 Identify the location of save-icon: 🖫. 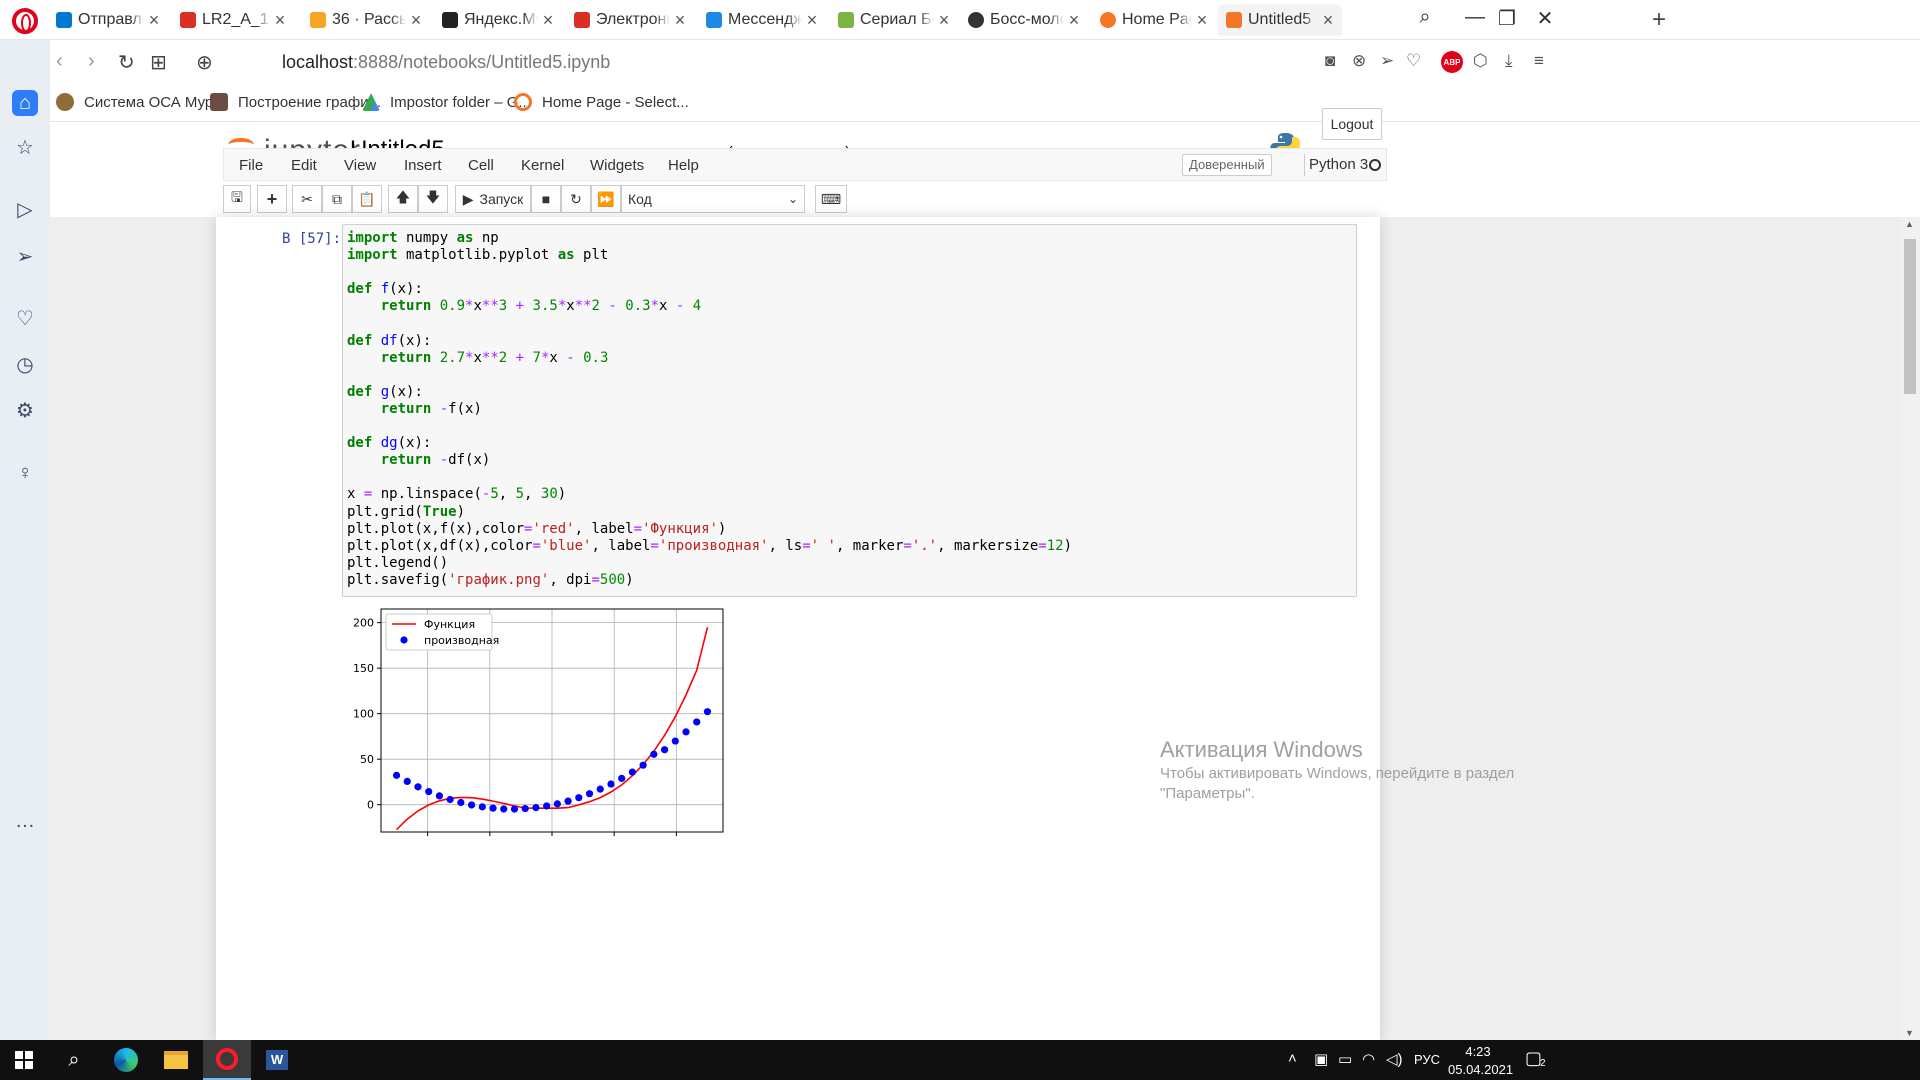
(237, 199).